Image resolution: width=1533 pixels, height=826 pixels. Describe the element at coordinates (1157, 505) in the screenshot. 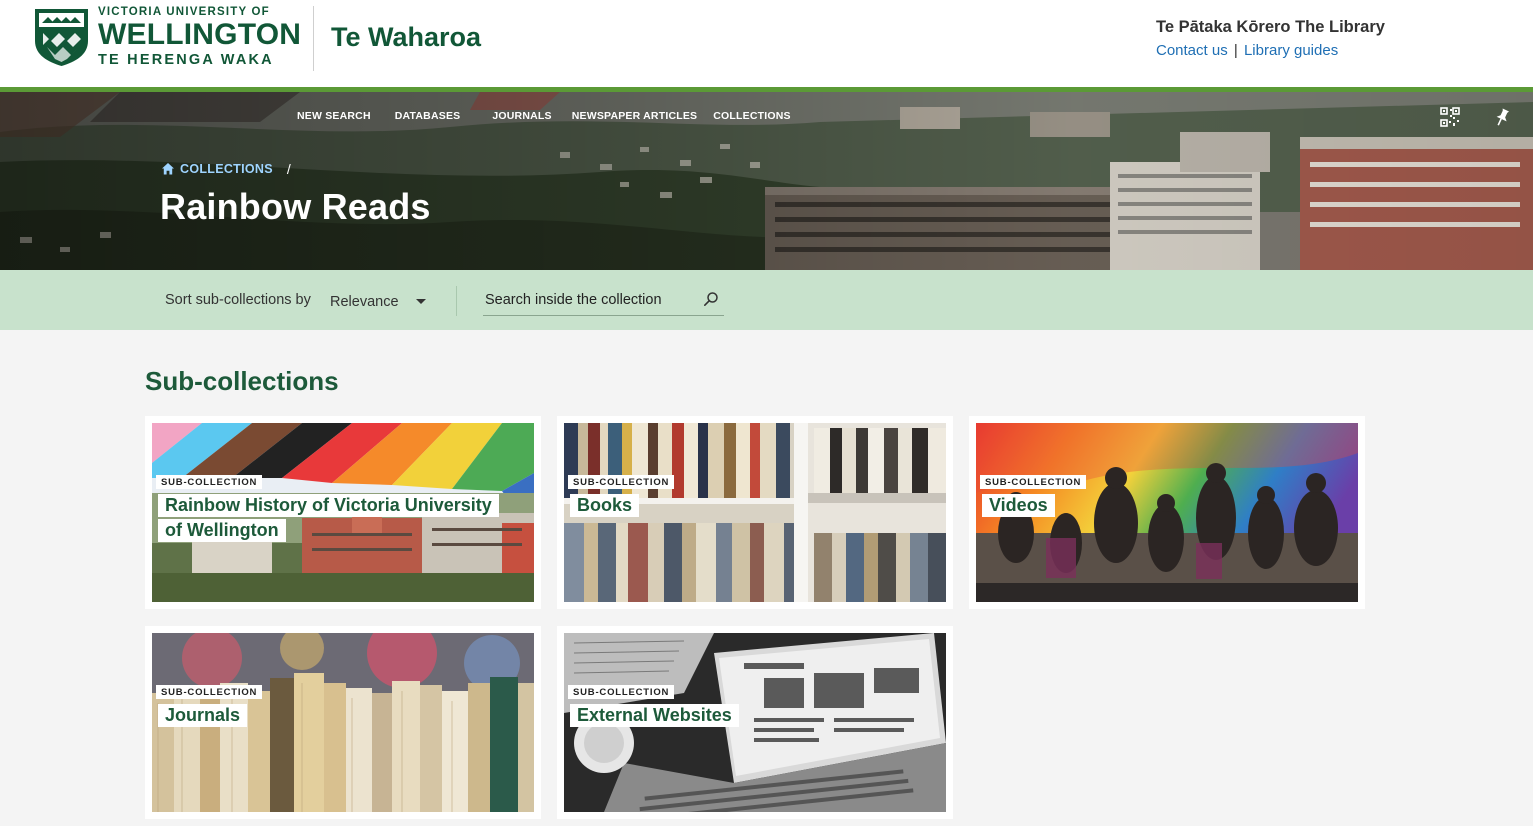

I see `card-title: Videos` at that location.